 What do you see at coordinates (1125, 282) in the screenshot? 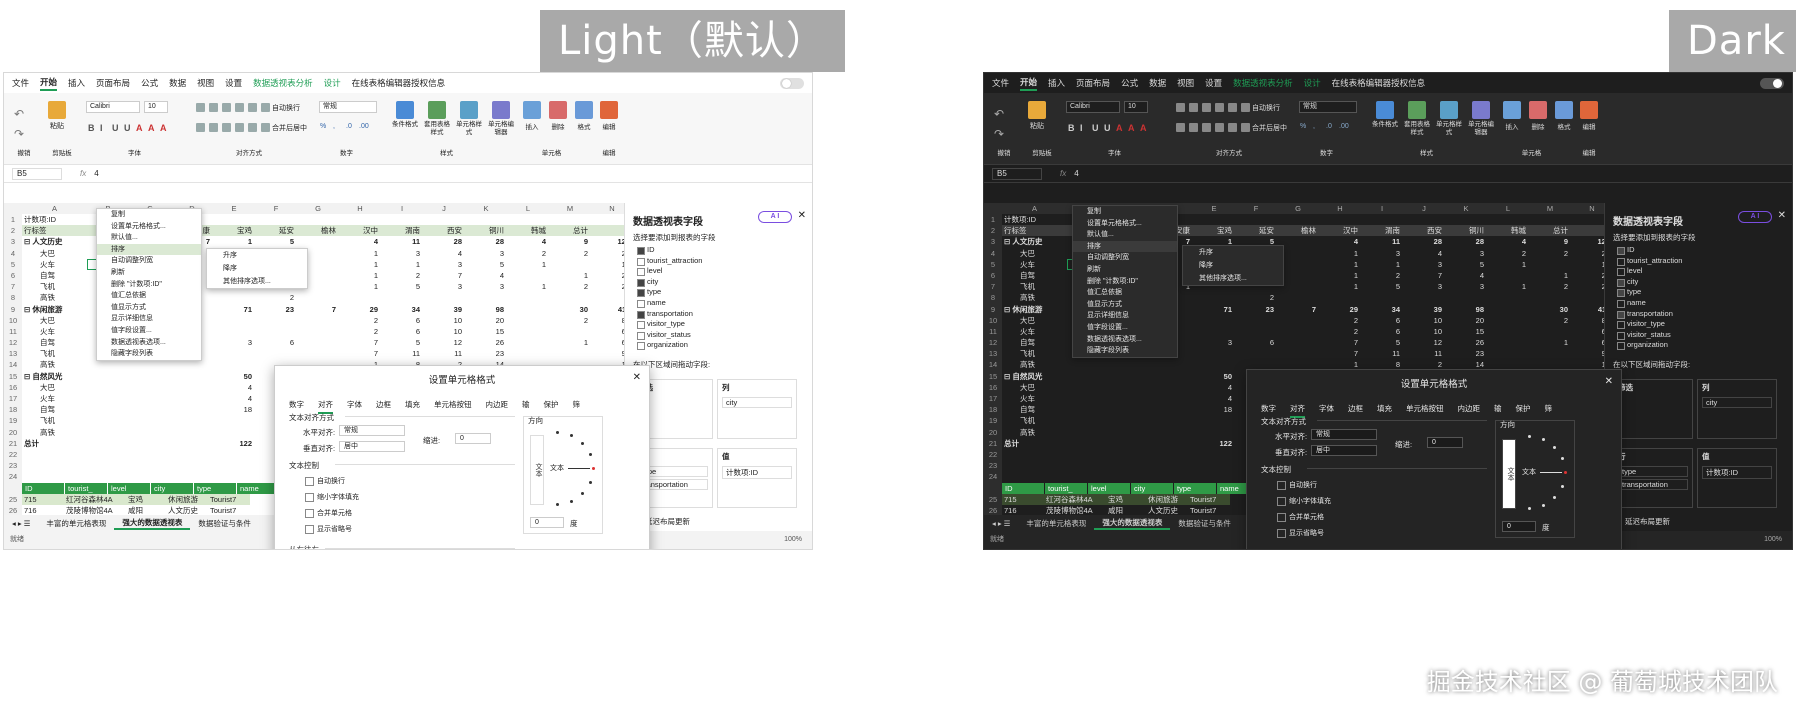
I see `ctx-item-delete-field: 删除 "计数项:ID"` at bounding box center [1125, 282].